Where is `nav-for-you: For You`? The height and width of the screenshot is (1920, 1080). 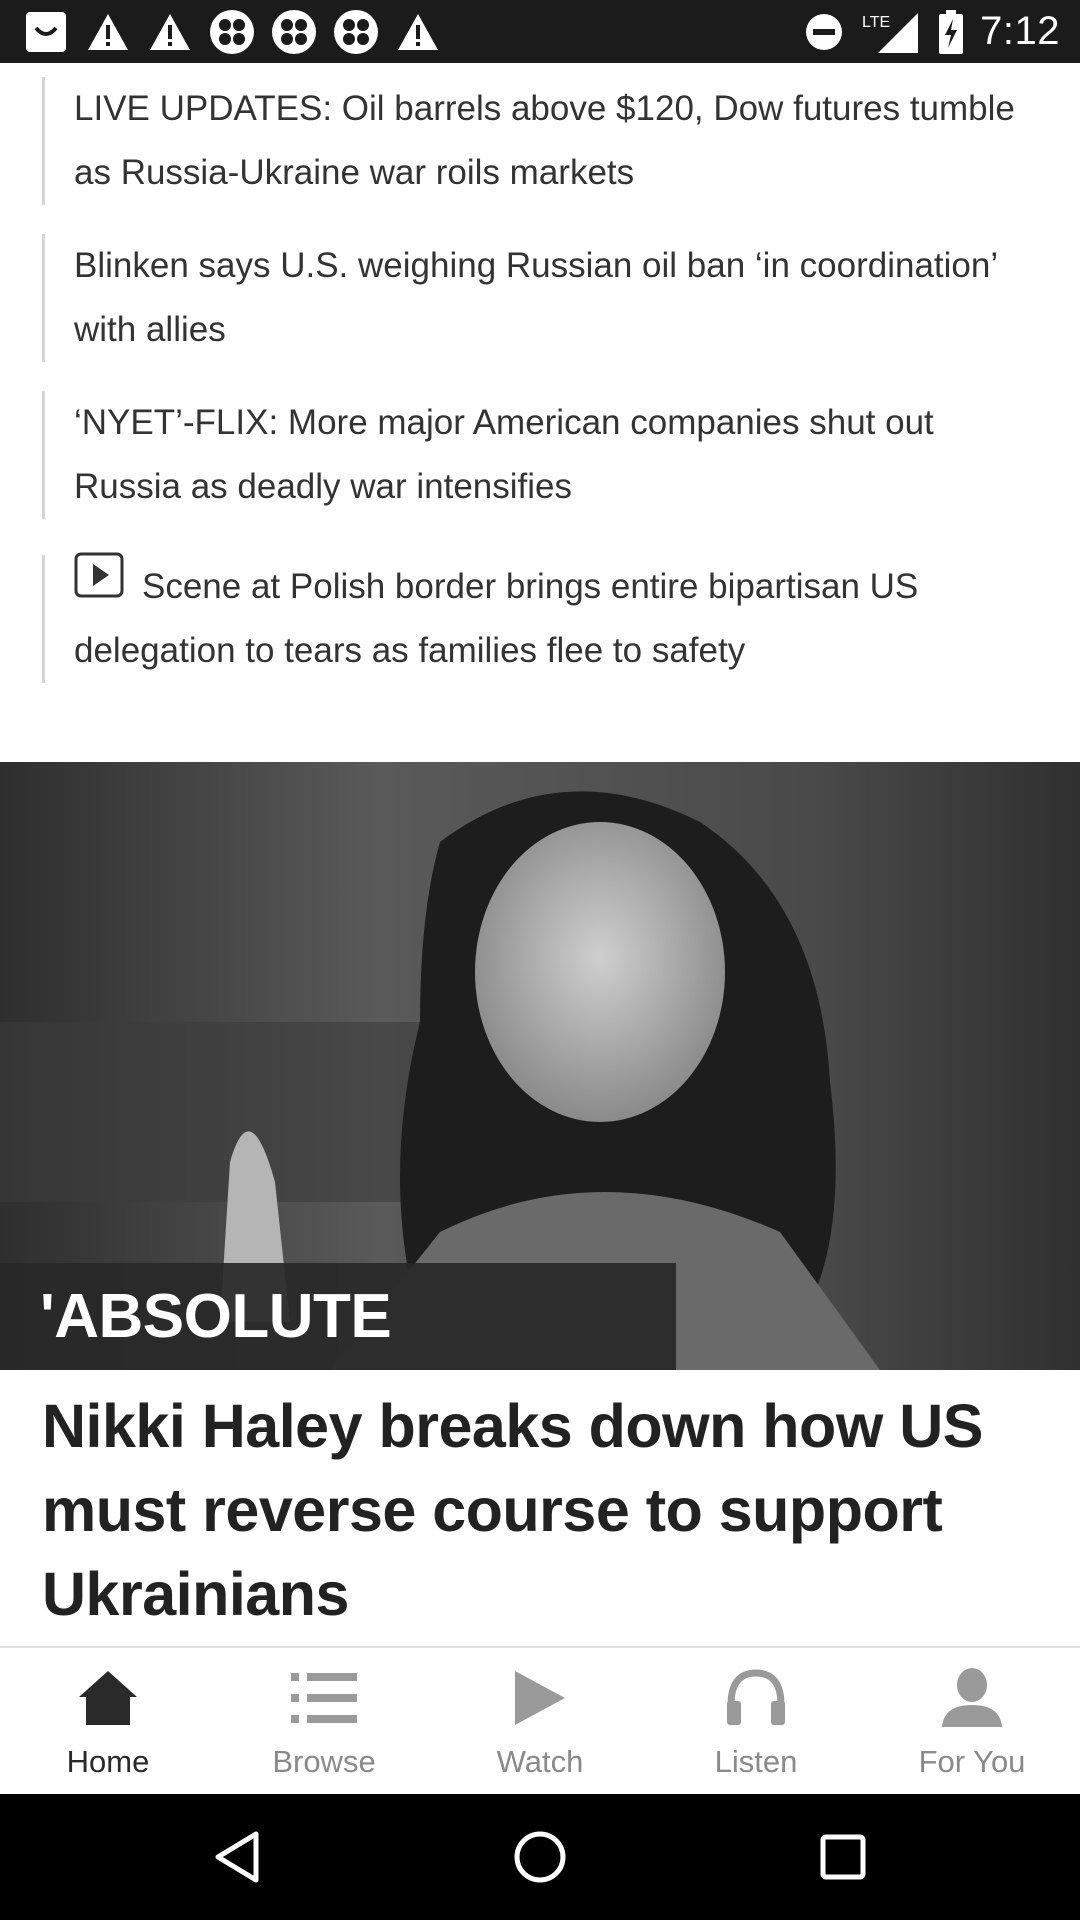
nav-for-you: For You is located at coordinates (972, 1722).